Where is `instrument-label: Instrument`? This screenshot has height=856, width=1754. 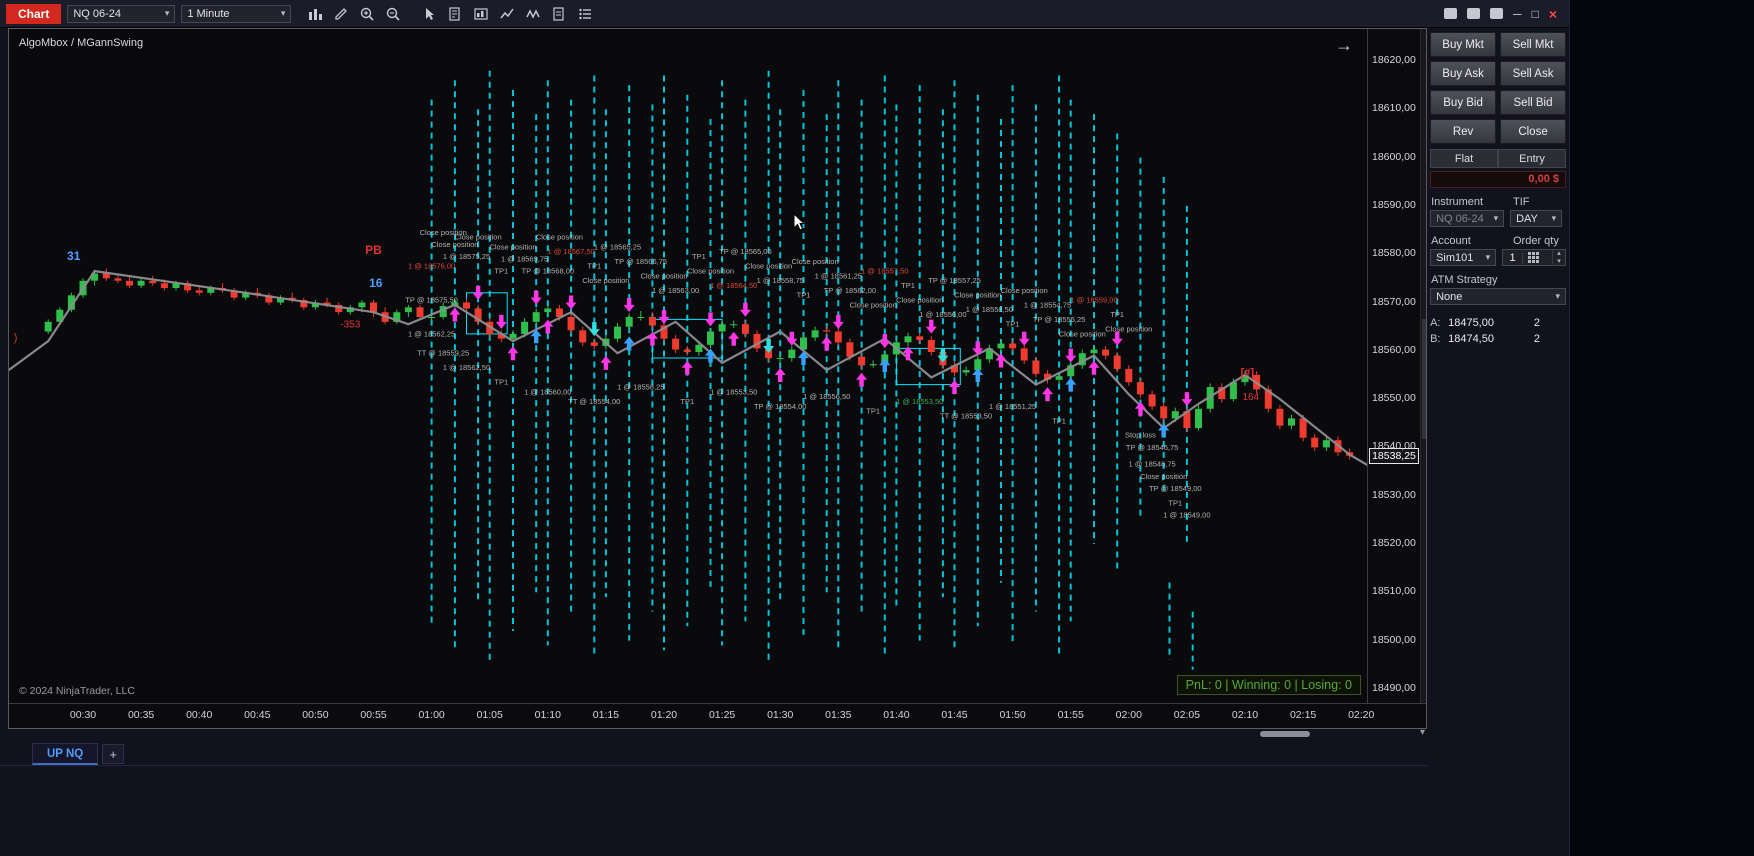
instrument-label: Instrument is located at coordinates (1457, 202).